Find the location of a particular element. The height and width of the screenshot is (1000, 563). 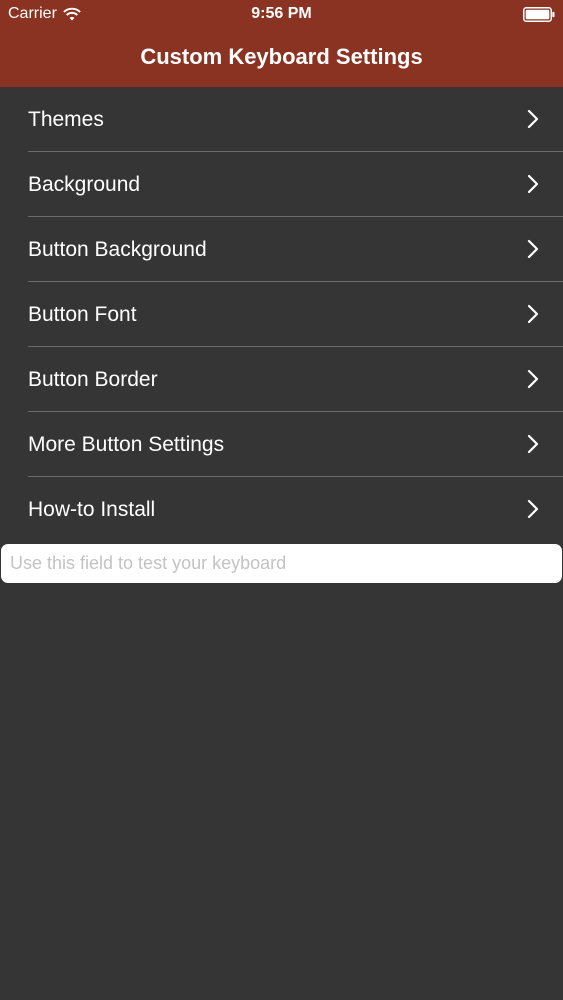

status-time: 9:56 PM is located at coordinates (281, 13).